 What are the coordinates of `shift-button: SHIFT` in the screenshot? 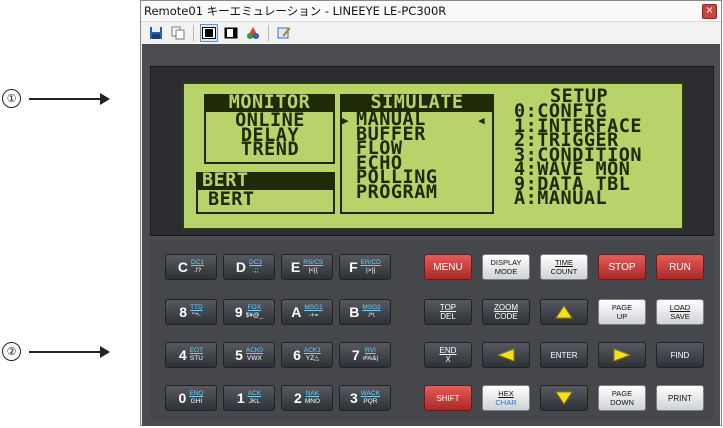 It's located at (448, 398).